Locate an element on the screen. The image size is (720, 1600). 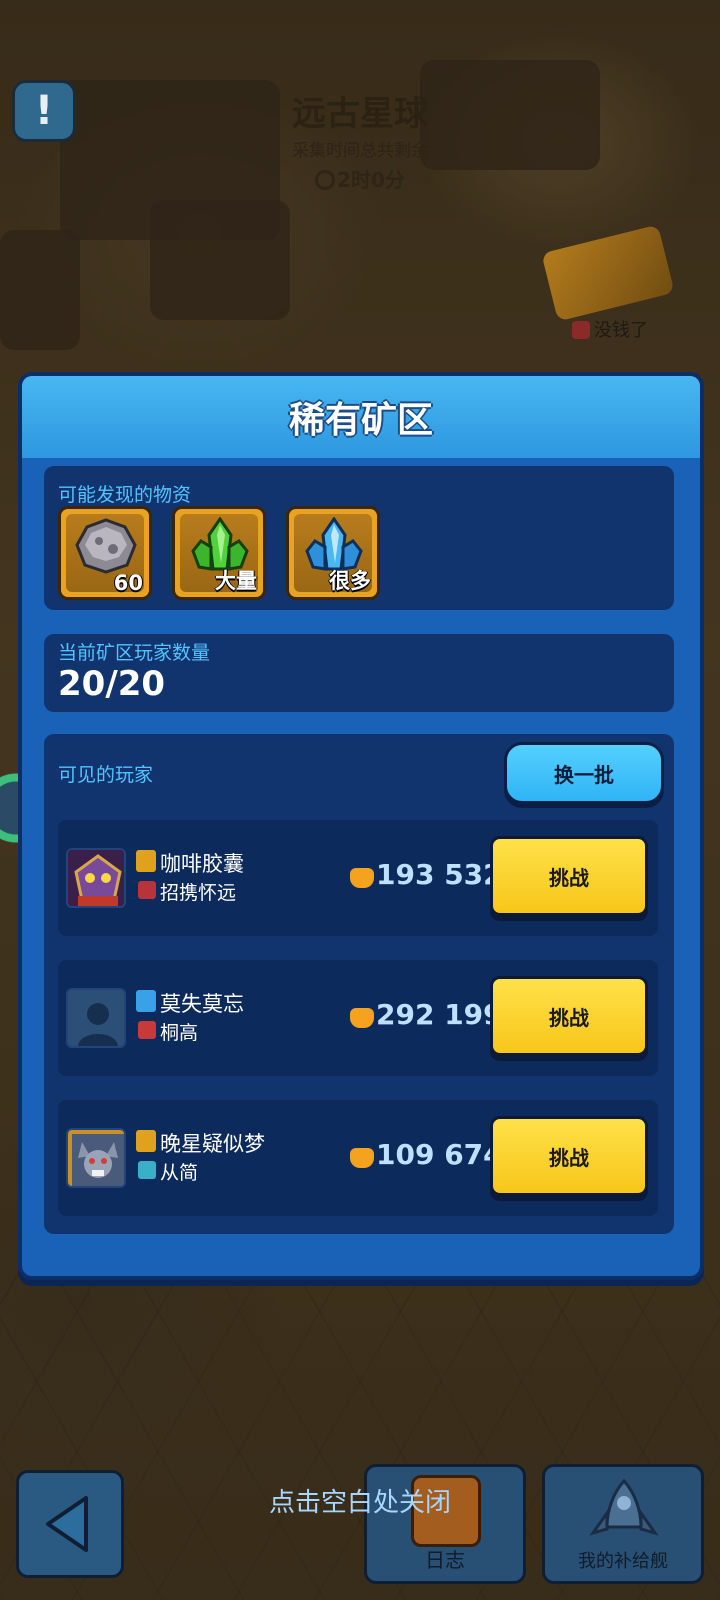
player-name: 晚星疑似梦 is located at coordinates (212, 1144).